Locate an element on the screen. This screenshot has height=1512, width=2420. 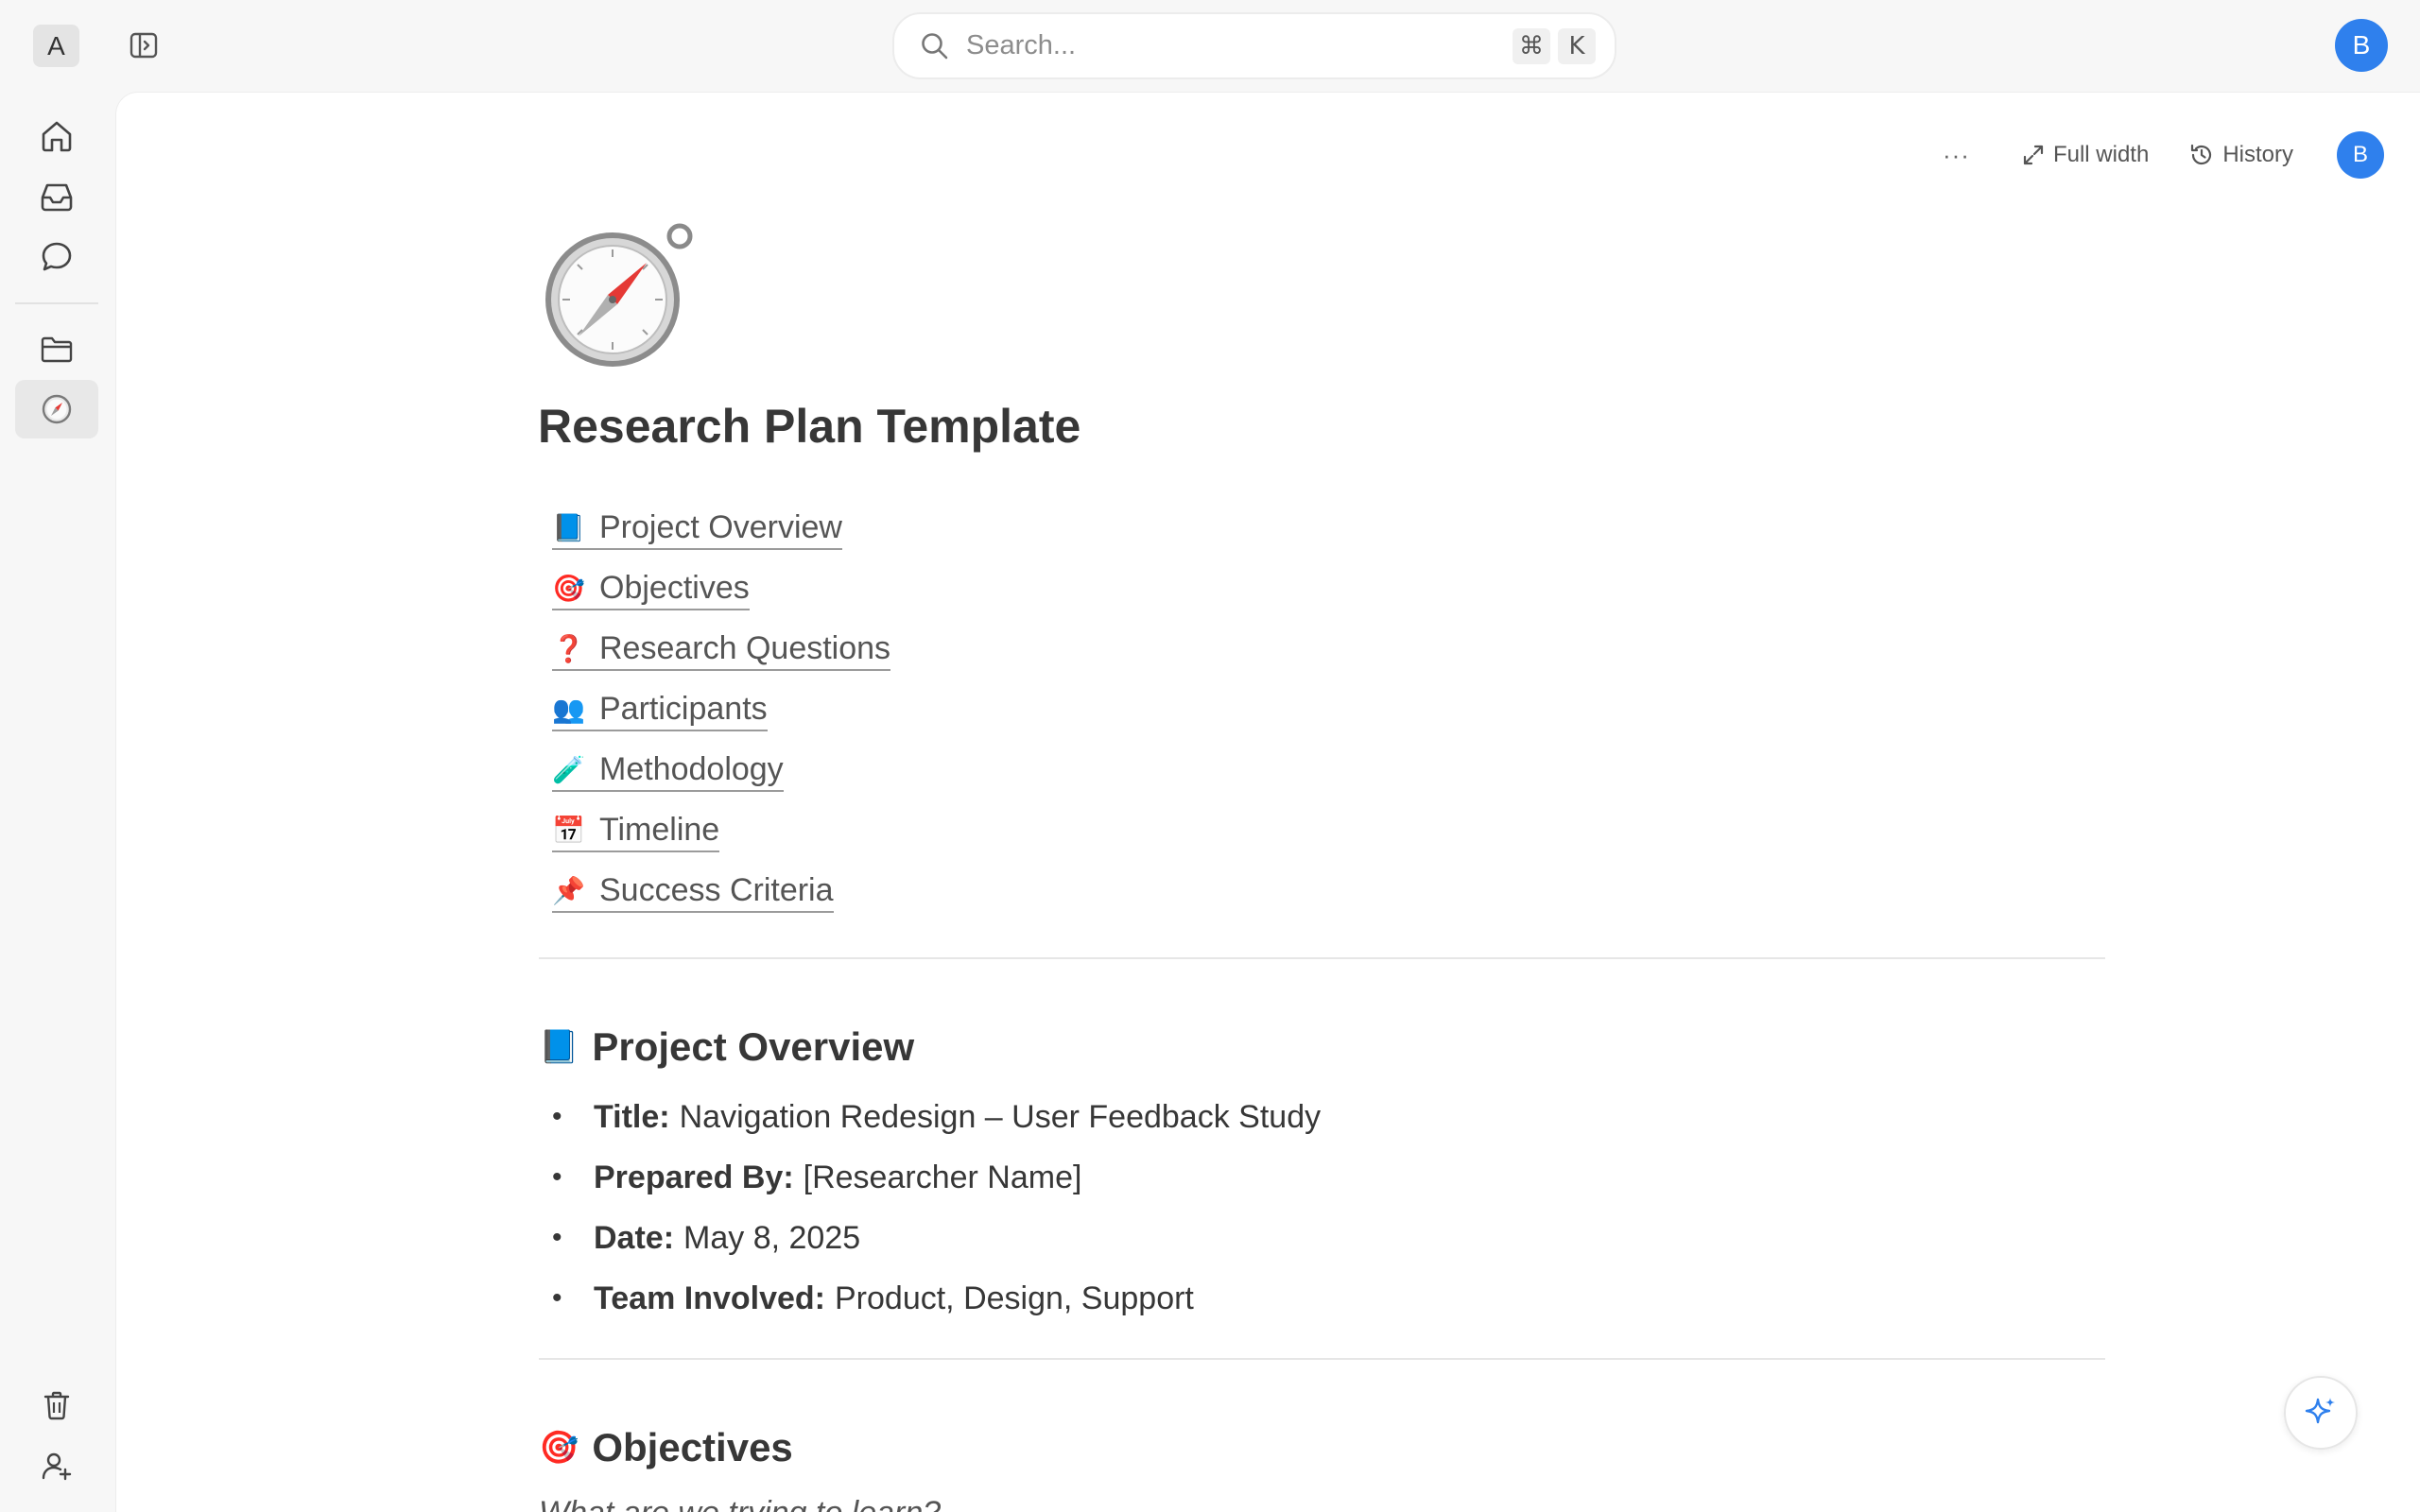
toc-label: Success Criteria is located at coordinates (717, 889).